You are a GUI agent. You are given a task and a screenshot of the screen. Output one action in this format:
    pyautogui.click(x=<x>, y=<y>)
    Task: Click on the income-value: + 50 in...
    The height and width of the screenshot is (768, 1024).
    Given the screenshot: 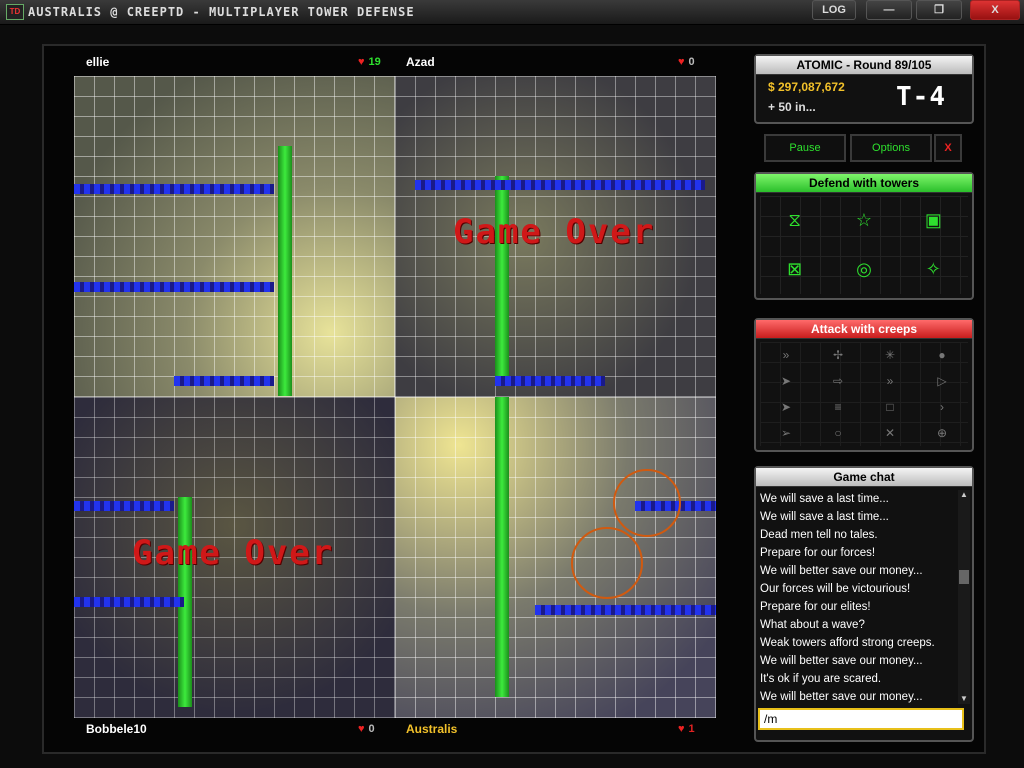 What is the action you would take?
    pyautogui.click(x=792, y=107)
    